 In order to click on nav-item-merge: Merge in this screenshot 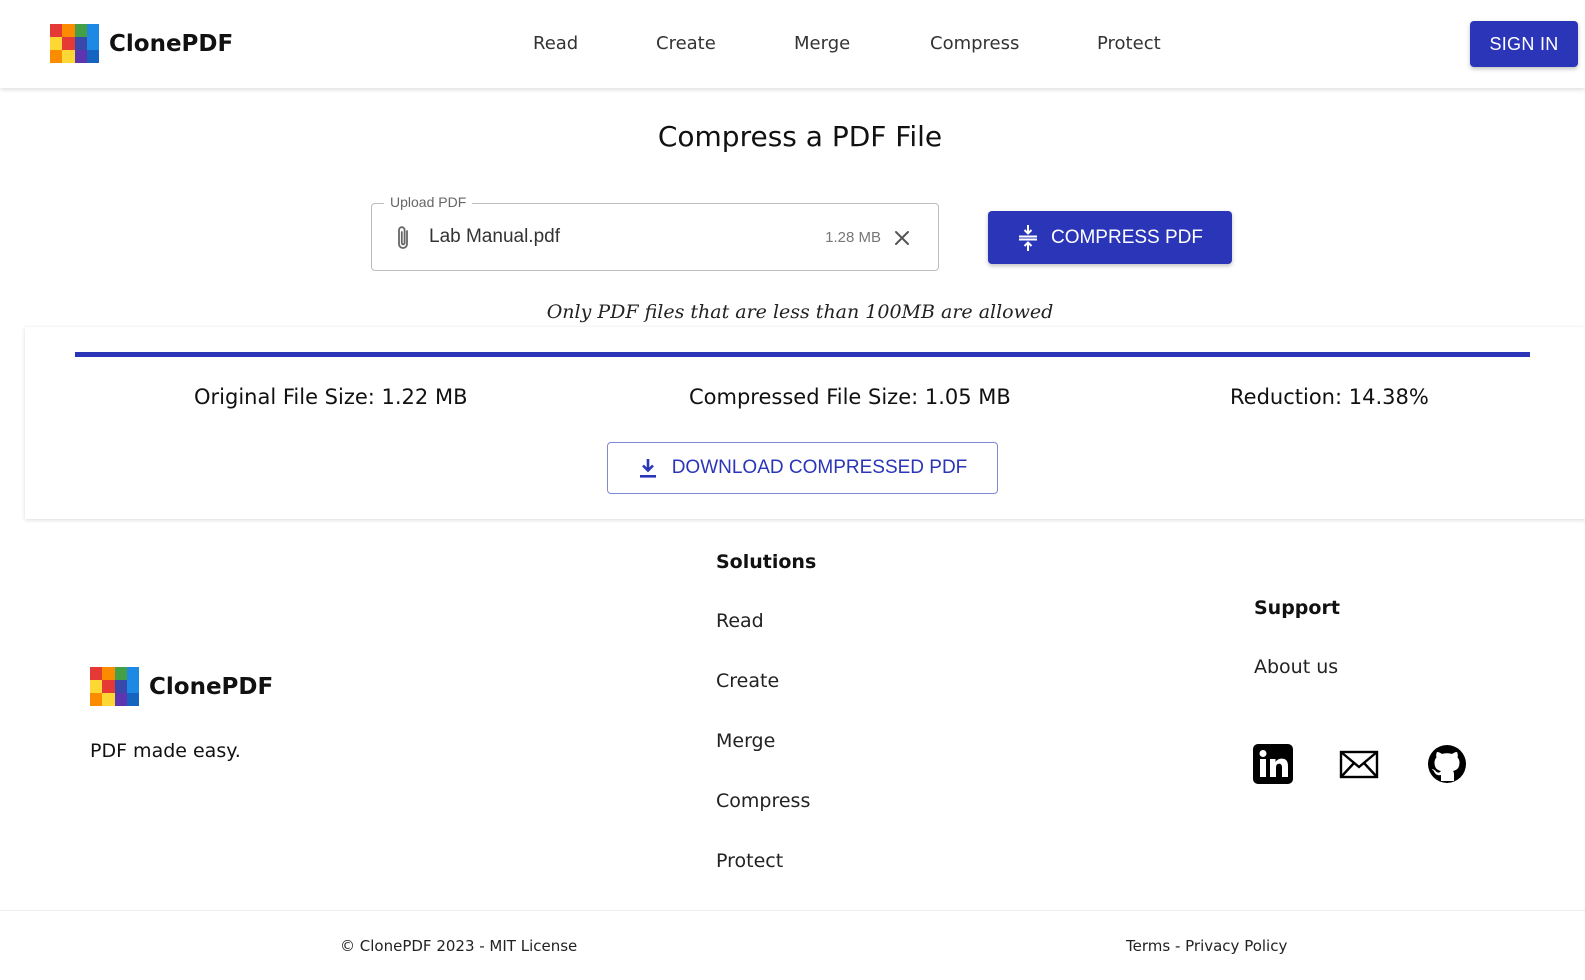, I will do `click(822, 43)`.